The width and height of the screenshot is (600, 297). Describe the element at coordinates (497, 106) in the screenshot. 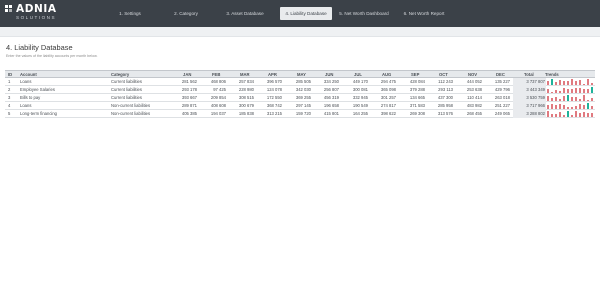

I see `cell-month-value: 251 227` at that location.